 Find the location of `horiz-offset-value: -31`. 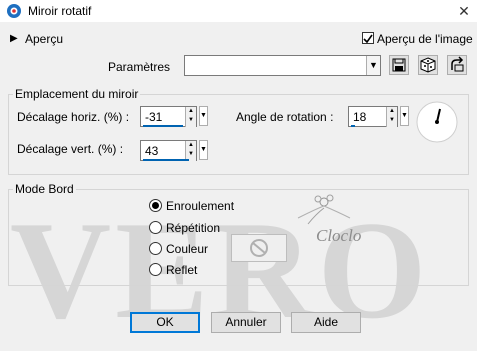

horiz-offset-value: -31 is located at coordinates (154, 117).